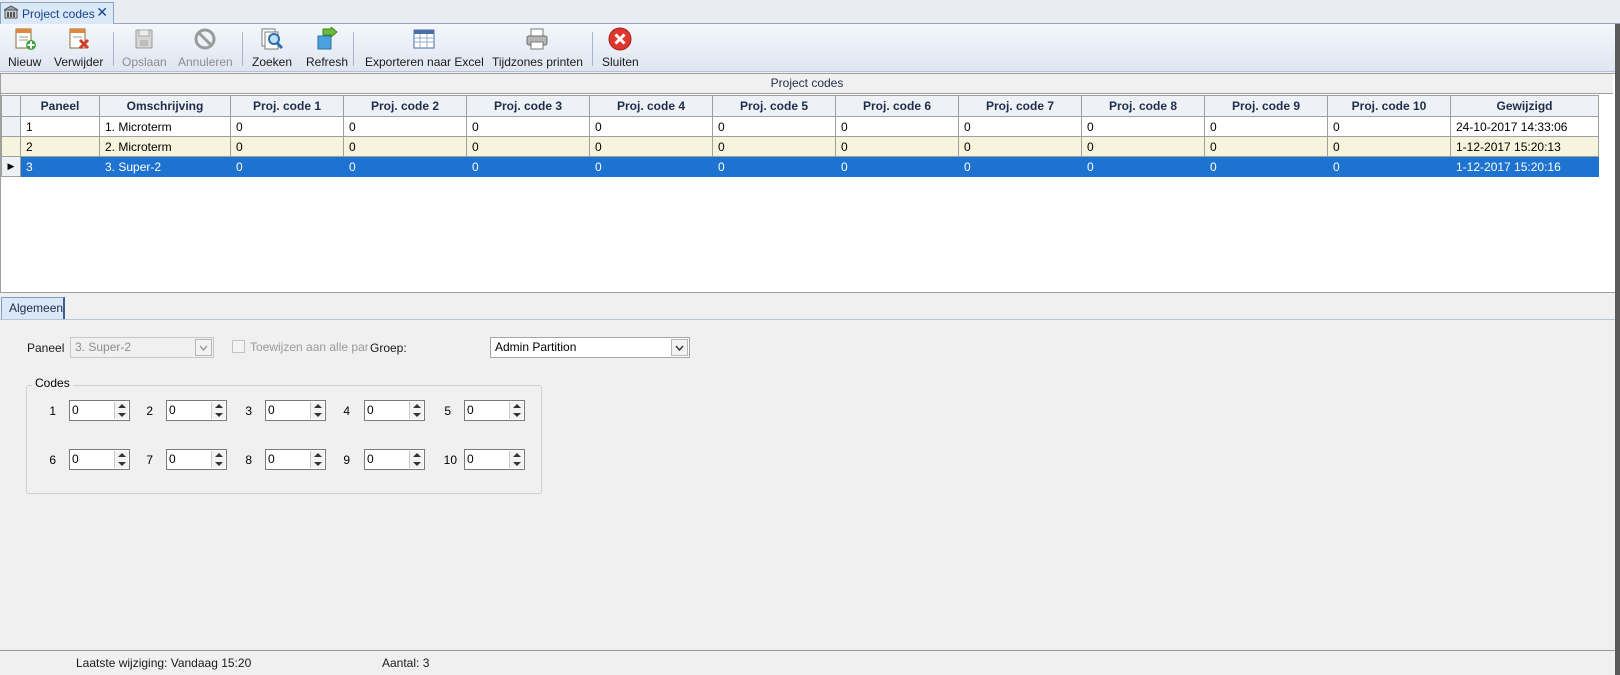 Image resolution: width=1620 pixels, height=675 pixels. Describe the element at coordinates (205, 48) in the screenshot. I see `cancel-button: Annuleren` at that location.